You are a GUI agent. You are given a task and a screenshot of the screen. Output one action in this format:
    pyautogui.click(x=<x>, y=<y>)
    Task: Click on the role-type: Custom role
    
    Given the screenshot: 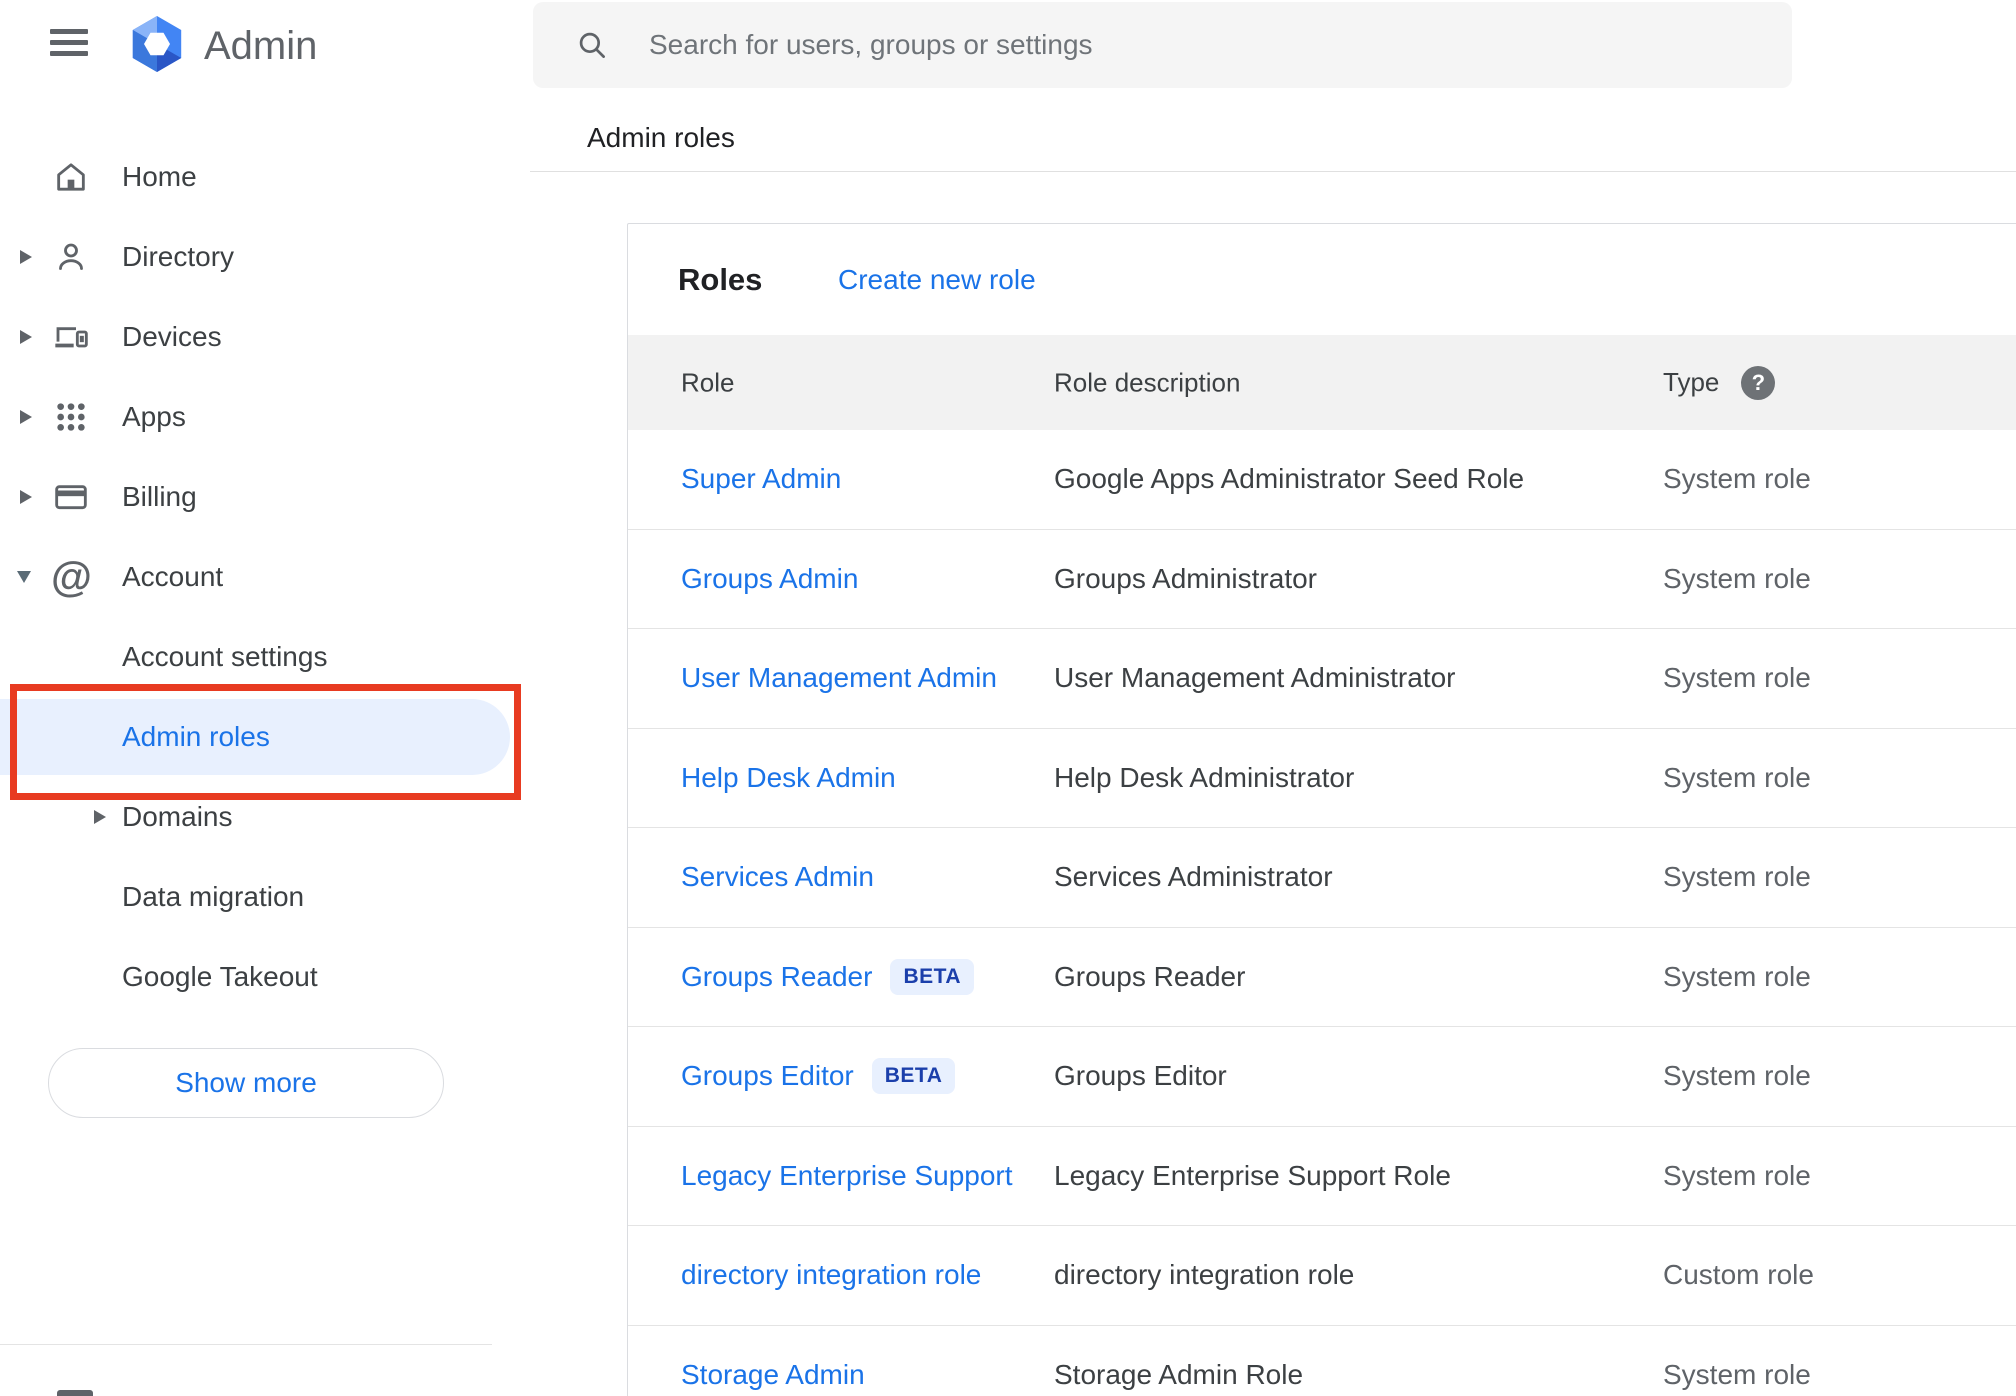 What is the action you would take?
    pyautogui.click(x=1738, y=1275)
    